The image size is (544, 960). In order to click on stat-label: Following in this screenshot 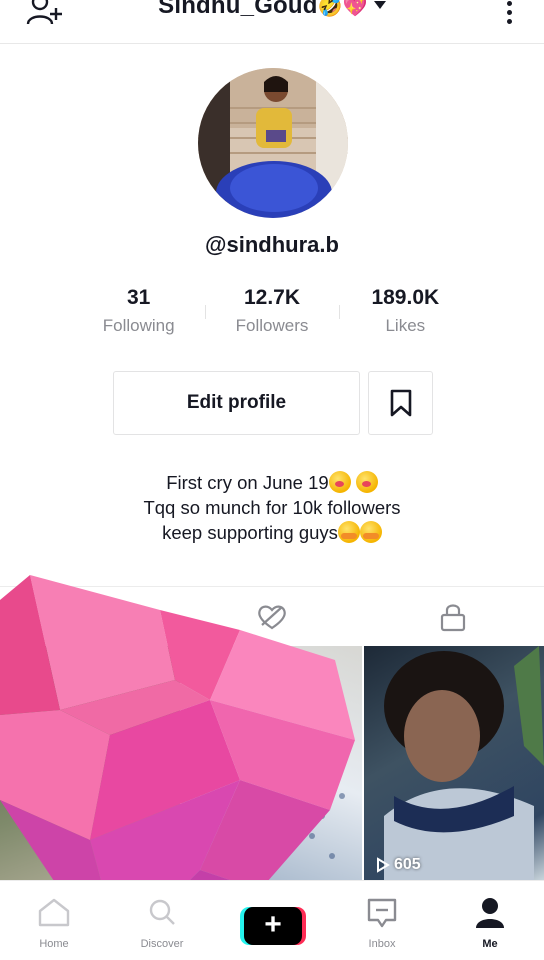, I will do `click(138, 325)`.